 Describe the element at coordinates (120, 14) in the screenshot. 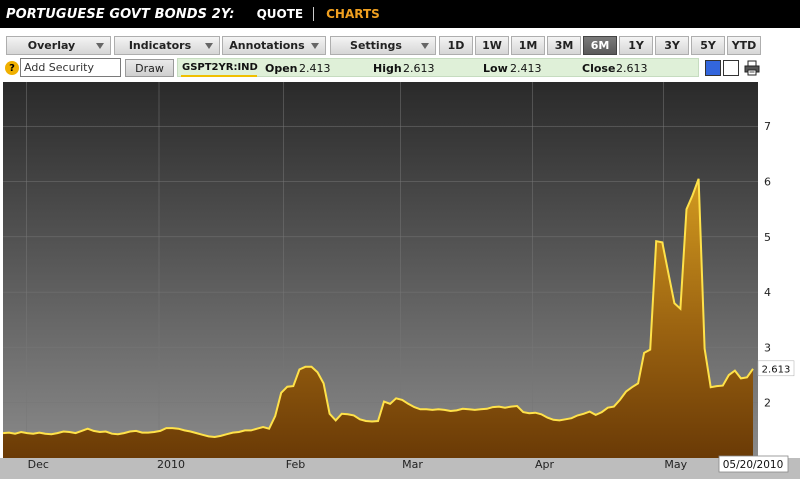

I see `page-title: PORTUGUESE GOVT BONDS 2Y:` at that location.